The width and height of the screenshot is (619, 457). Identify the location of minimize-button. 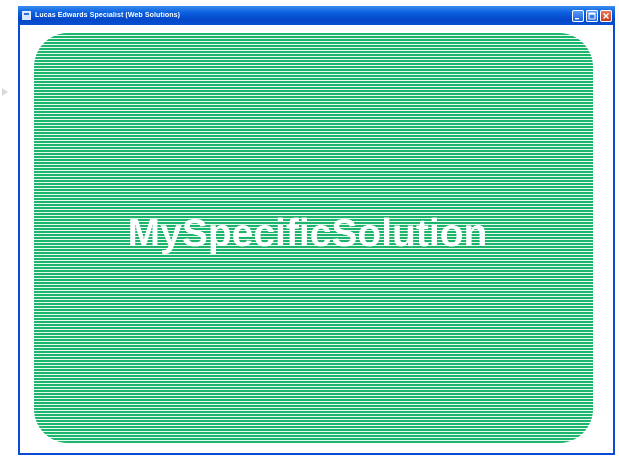
(578, 15).